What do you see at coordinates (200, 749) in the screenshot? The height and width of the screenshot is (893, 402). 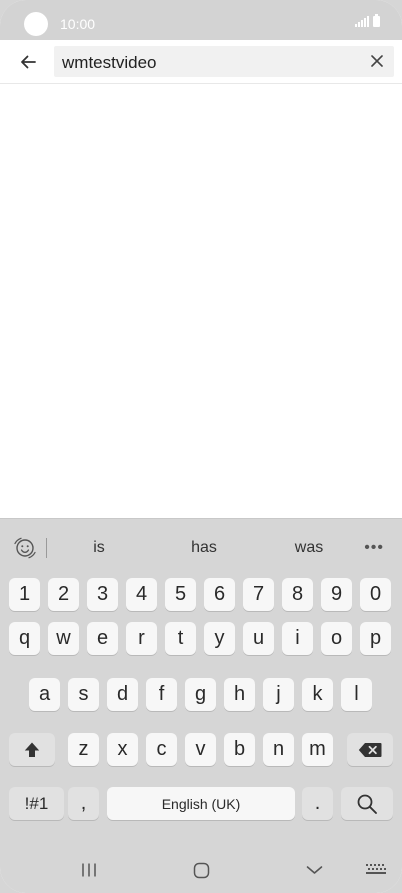 I see `key-v: v` at bounding box center [200, 749].